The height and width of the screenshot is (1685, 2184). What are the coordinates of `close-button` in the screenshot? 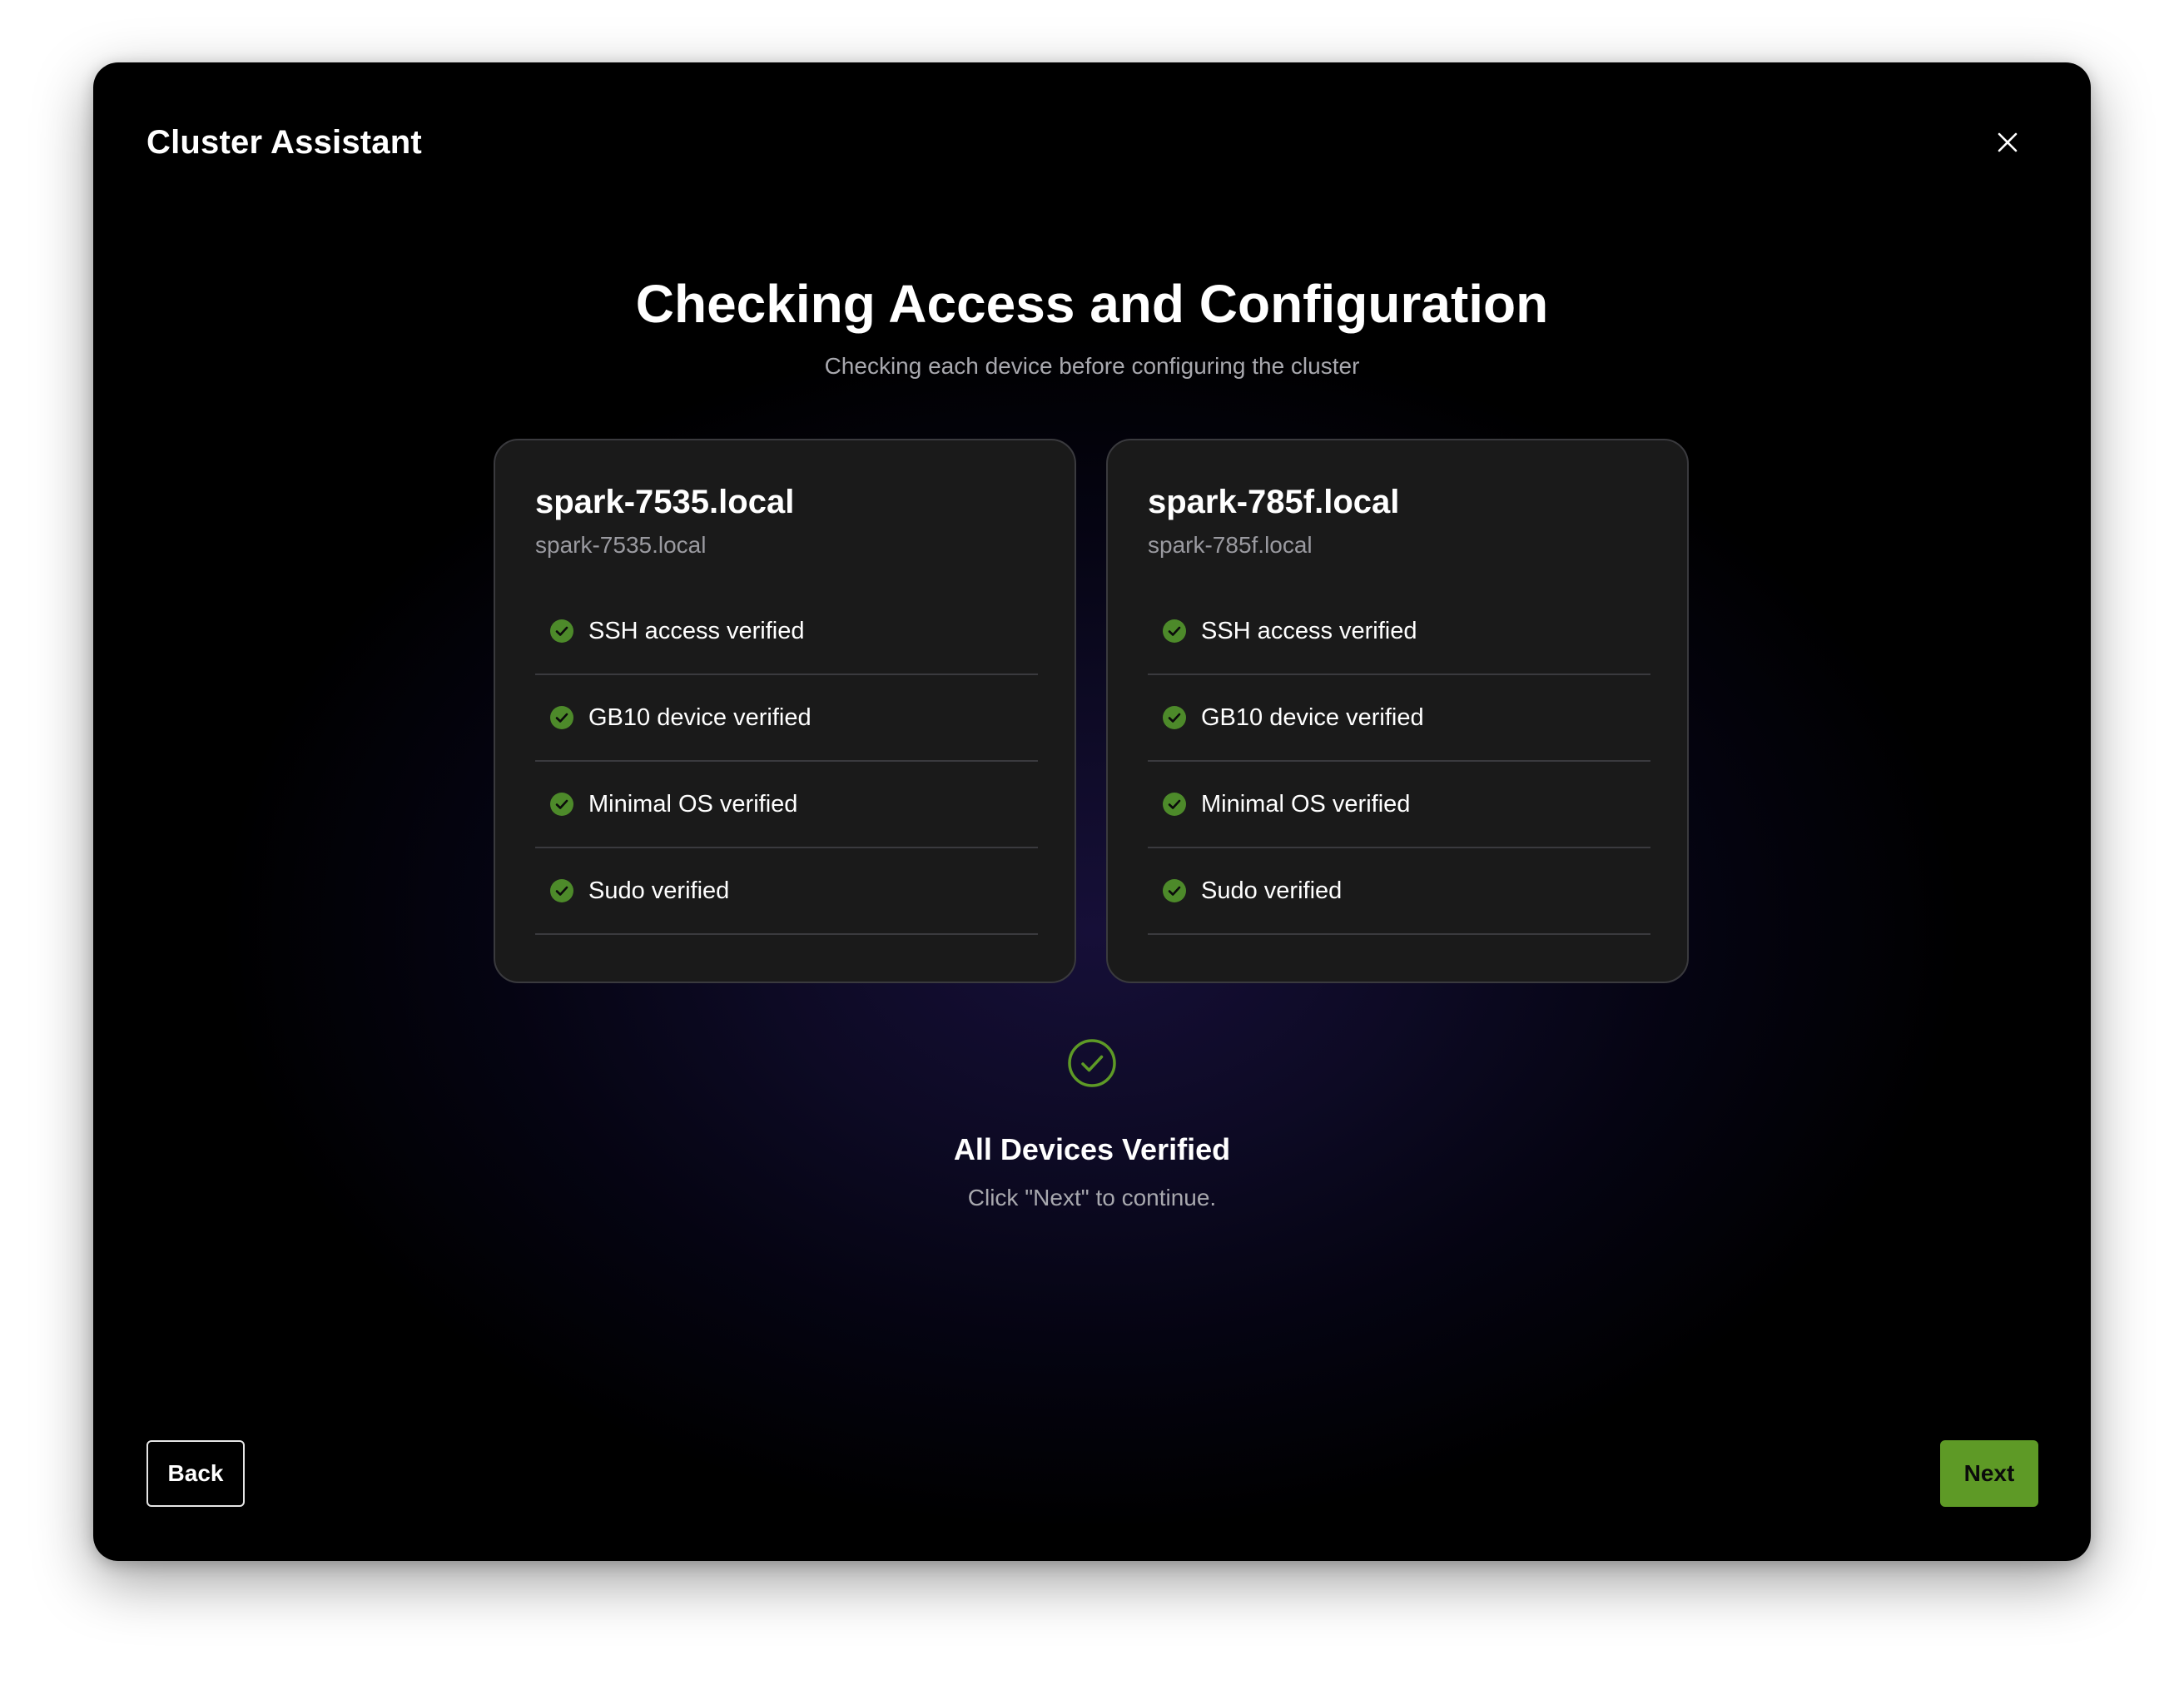 It's located at (2008, 142).